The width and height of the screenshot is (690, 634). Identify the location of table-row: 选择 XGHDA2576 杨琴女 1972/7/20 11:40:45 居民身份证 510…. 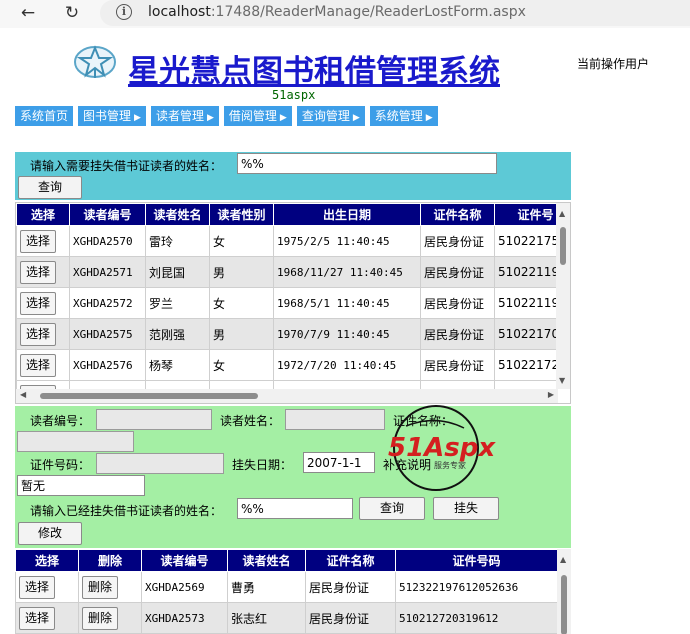
(293, 365).